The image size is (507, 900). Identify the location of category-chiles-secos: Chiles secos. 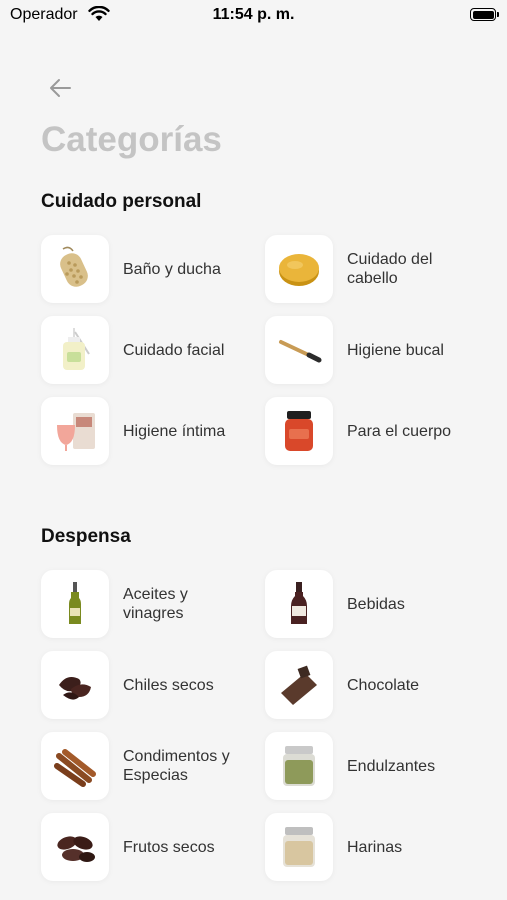
(146, 685).